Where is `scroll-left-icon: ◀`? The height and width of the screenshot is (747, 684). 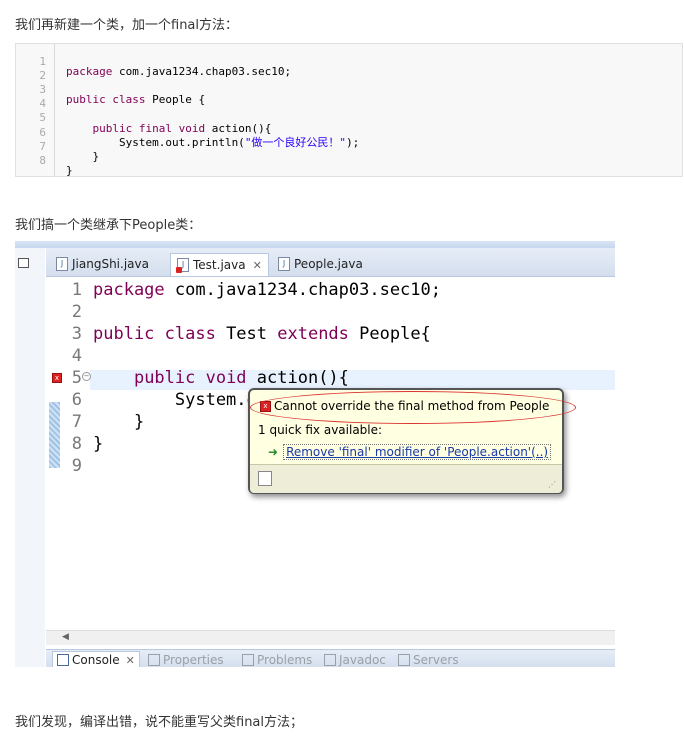 scroll-left-icon: ◀ is located at coordinates (65, 637).